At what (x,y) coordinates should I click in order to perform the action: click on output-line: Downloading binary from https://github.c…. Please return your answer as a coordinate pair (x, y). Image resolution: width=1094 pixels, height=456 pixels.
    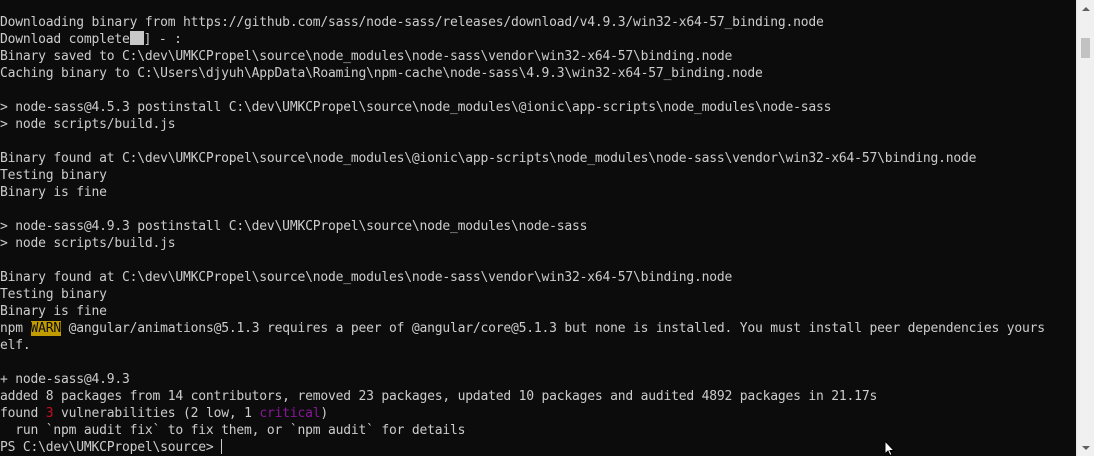
    Looking at the image, I should click on (412, 22).